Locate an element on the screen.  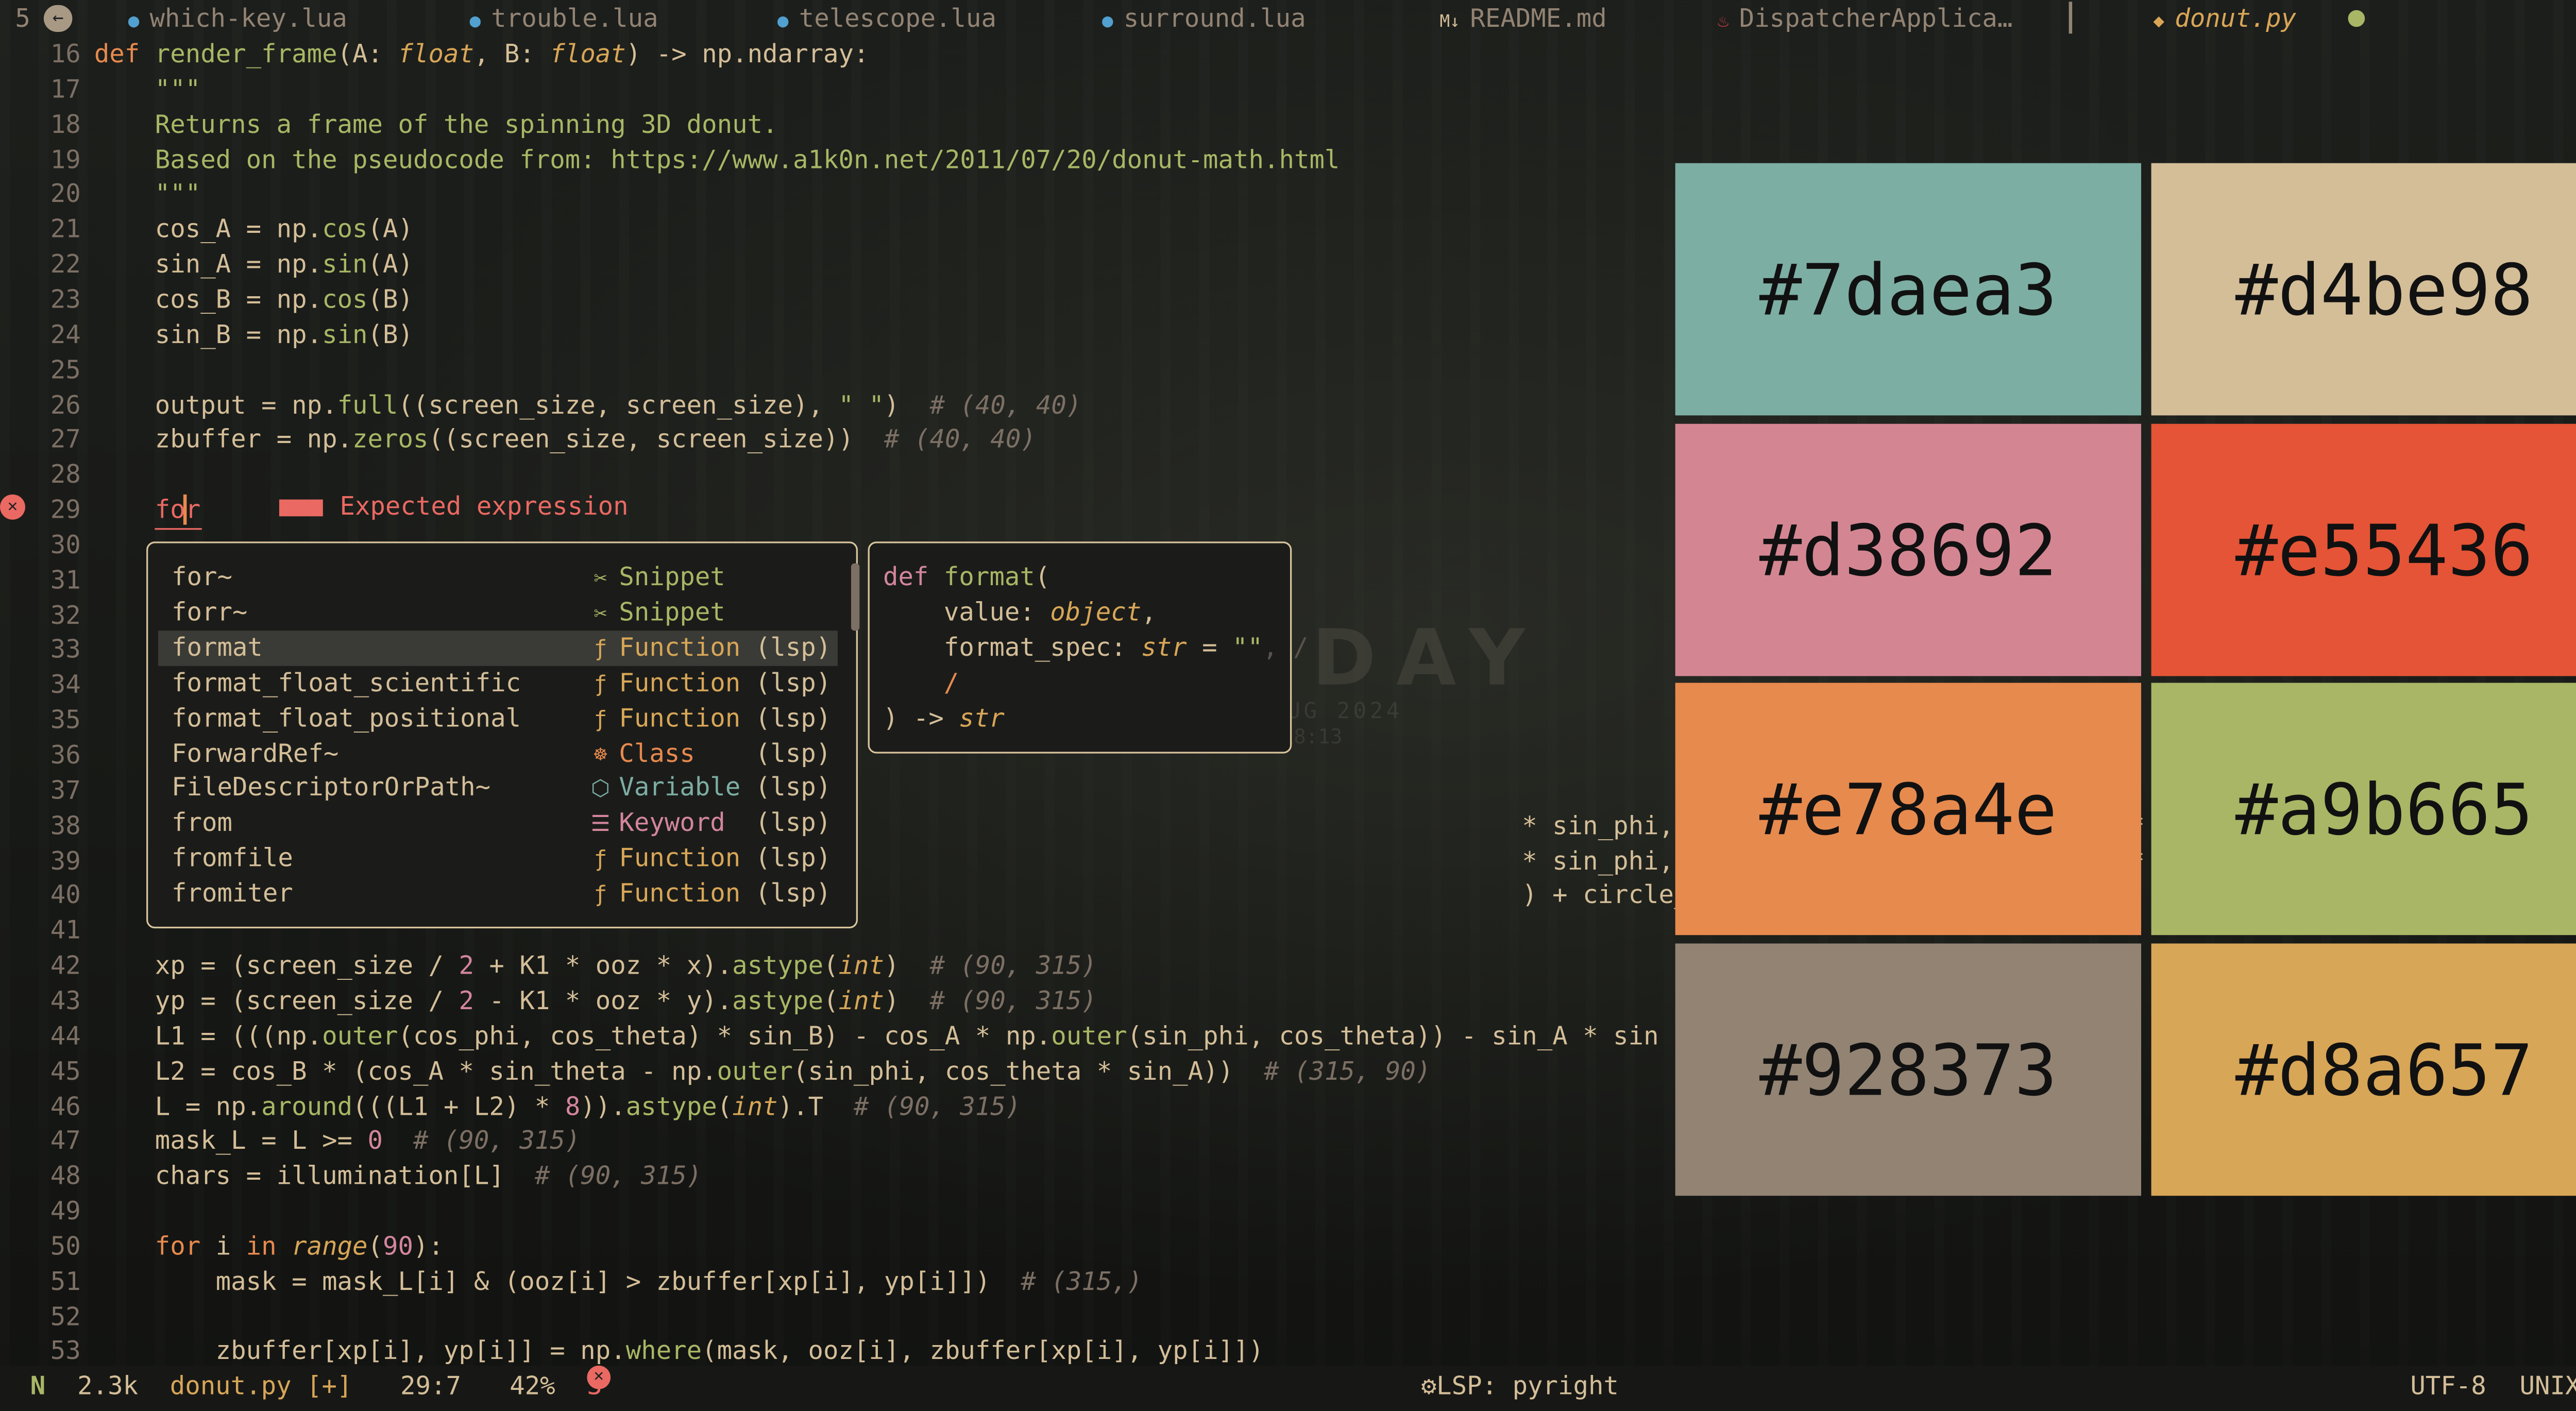
tab-trouble: ● trouble.lua is located at coordinates (561, 18).